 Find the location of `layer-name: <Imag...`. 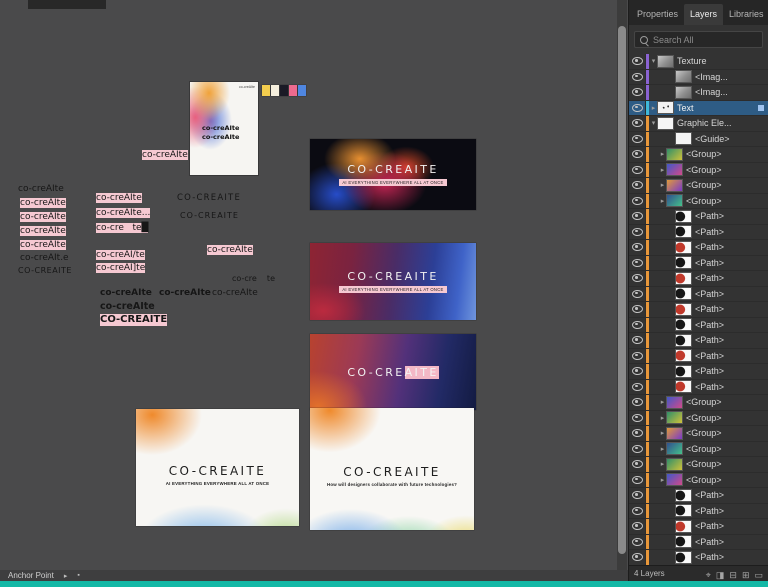

layer-name: <Imag... is located at coordinates (731, 92).